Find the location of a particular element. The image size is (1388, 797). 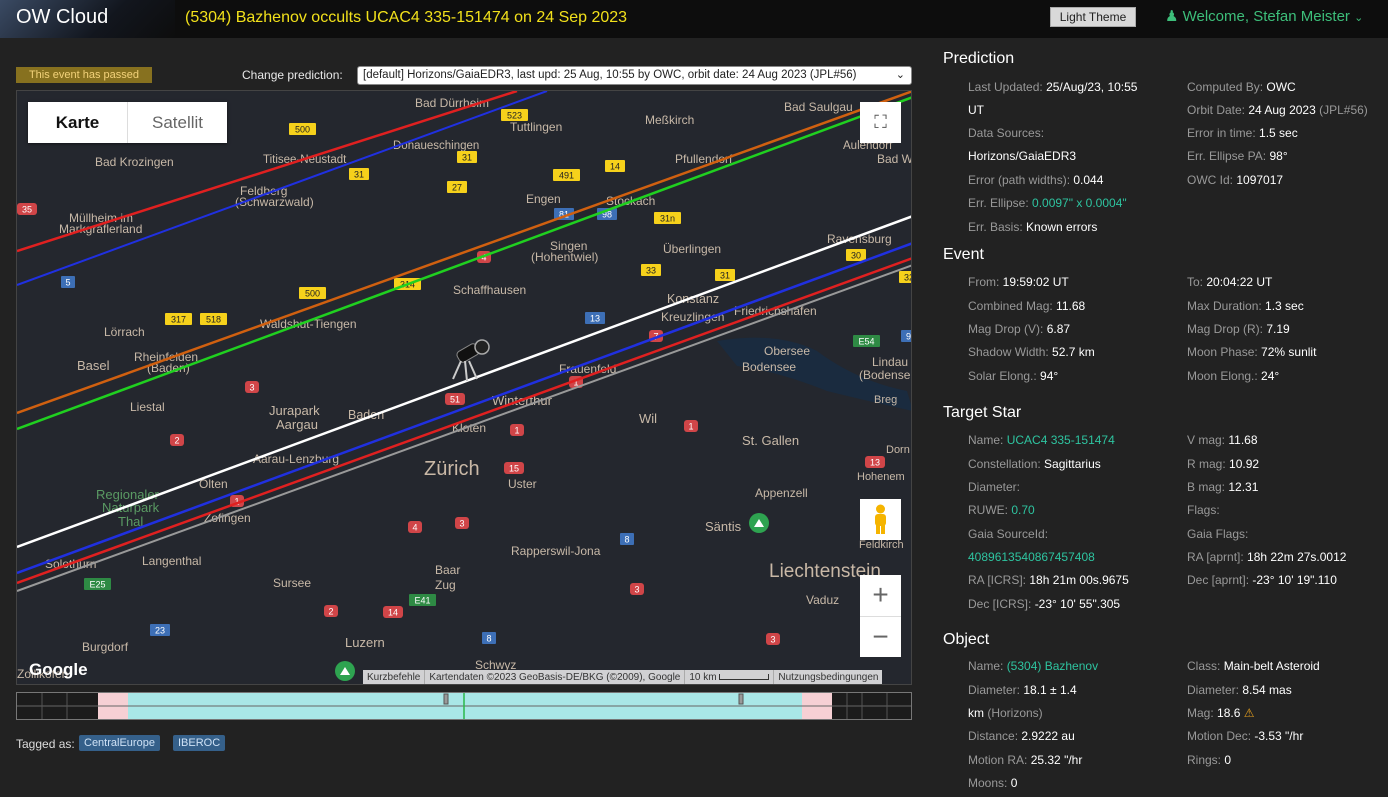

road-shield: 3 is located at coordinates (462, 523).